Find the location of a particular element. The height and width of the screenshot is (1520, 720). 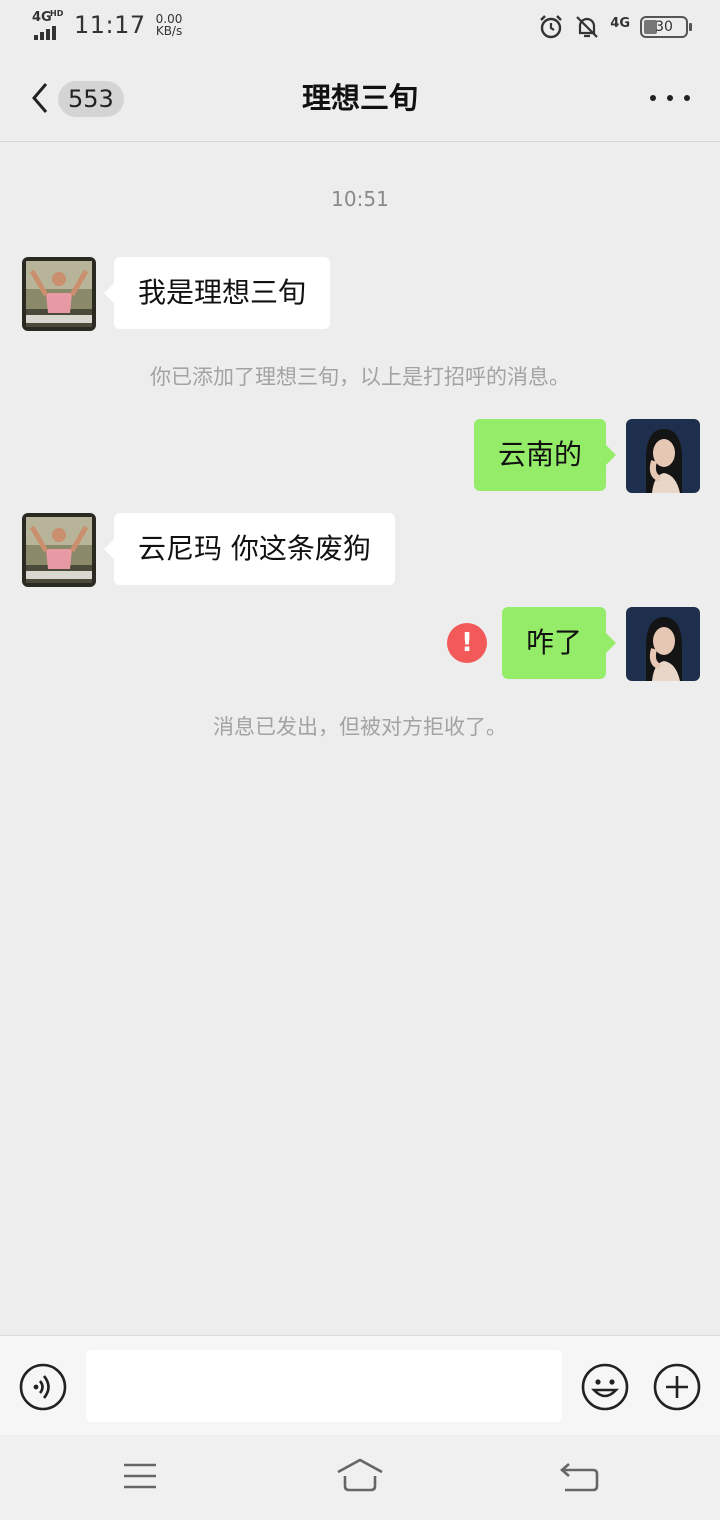

network-speed: 0.00 KB/s is located at coordinates (169, 25).